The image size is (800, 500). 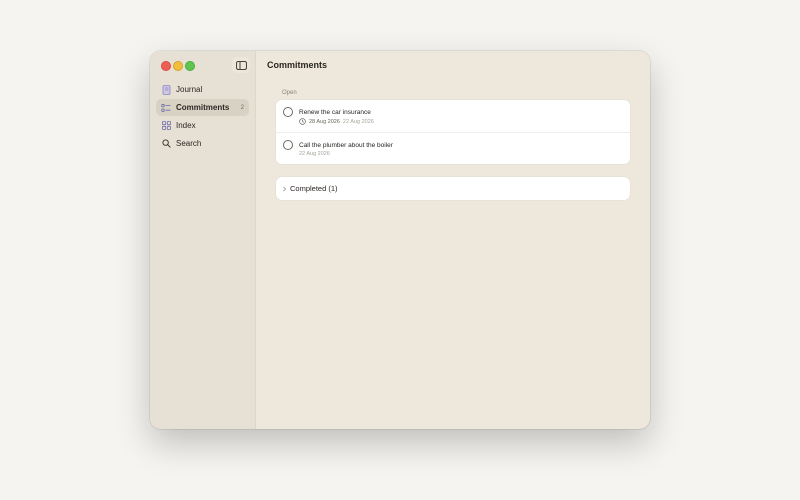 I want to click on open-section-label: Open, so click(x=289, y=93).